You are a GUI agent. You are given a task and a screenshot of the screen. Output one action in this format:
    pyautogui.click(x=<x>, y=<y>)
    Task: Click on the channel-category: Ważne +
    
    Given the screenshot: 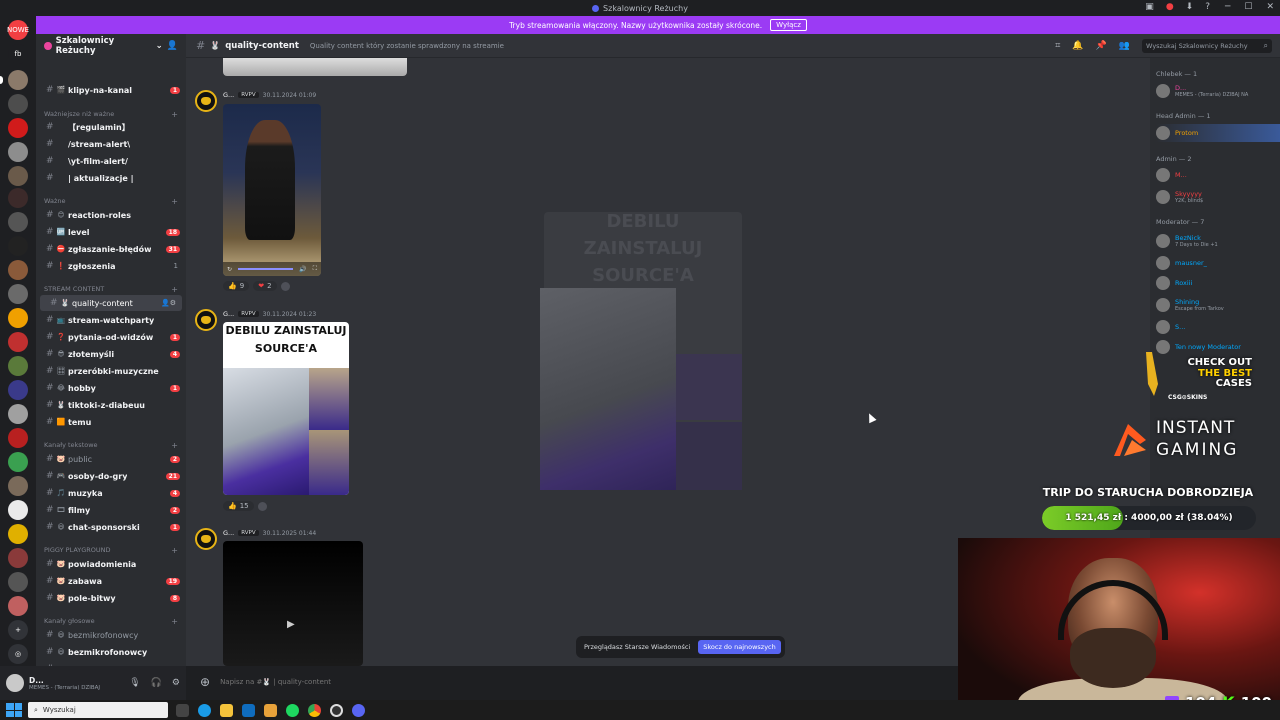 What is the action you would take?
    pyautogui.click(x=111, y=201)
    